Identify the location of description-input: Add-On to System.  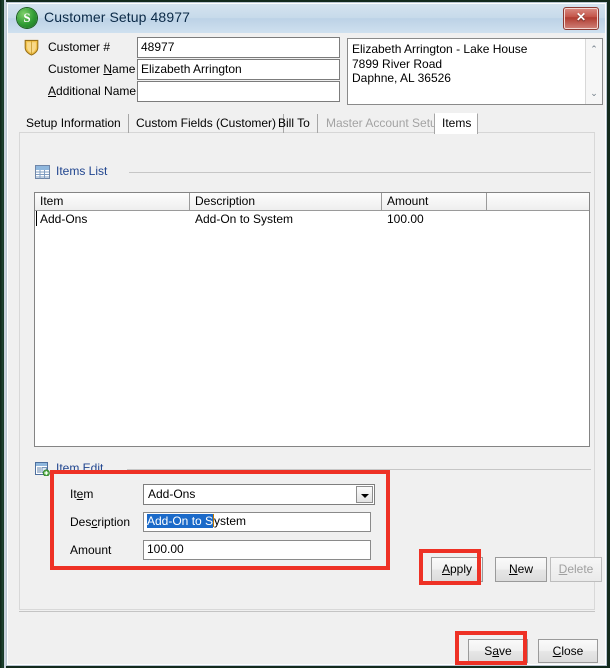
(257, 522).